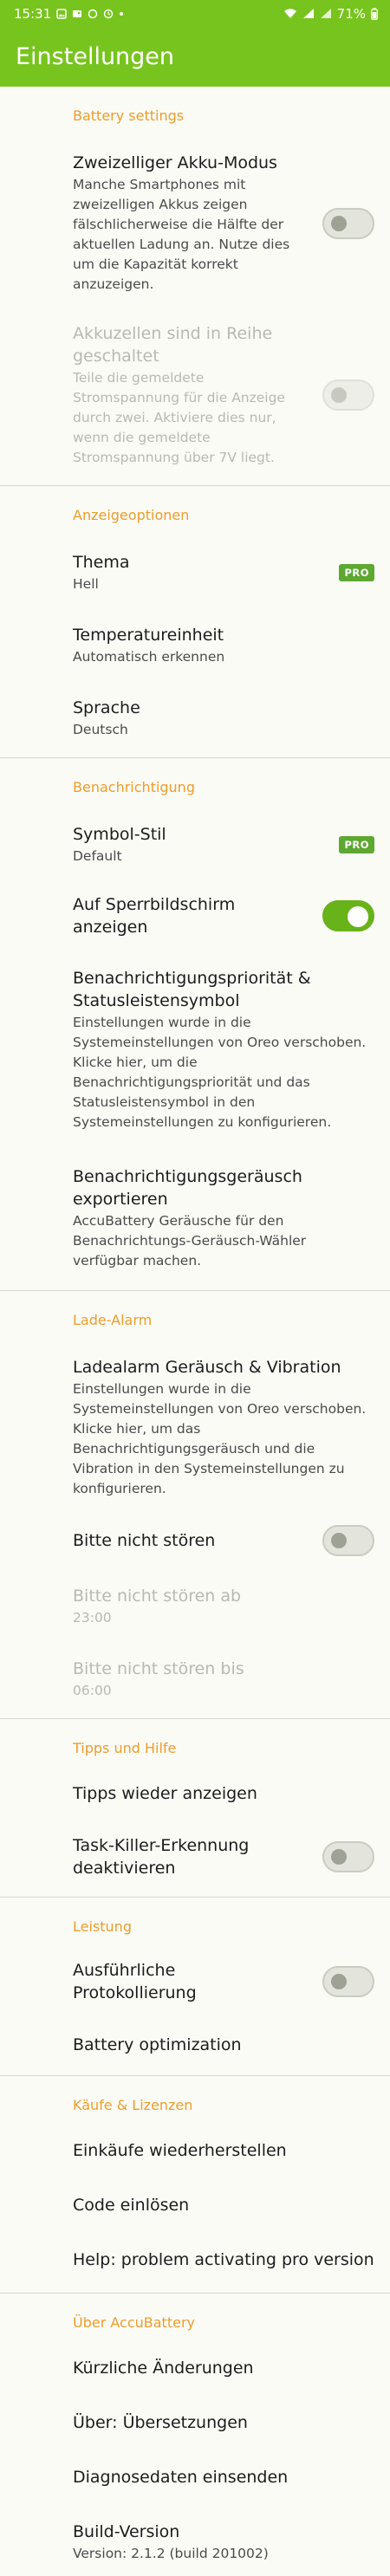  I want to click on pref-dnd-until: Bitte nicht stören bis 06:00, so click(195, 1681).